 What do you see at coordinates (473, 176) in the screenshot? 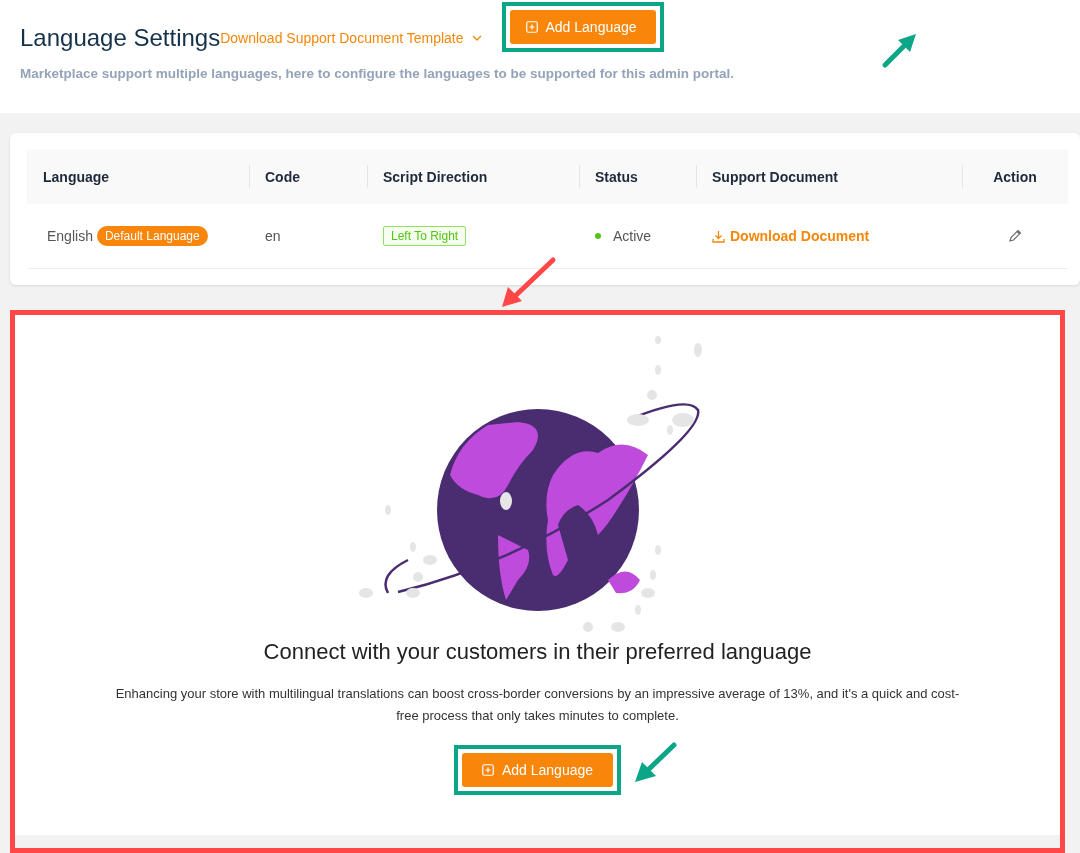
I see `column-header: Script Direction` at bounding box center [473, 176].